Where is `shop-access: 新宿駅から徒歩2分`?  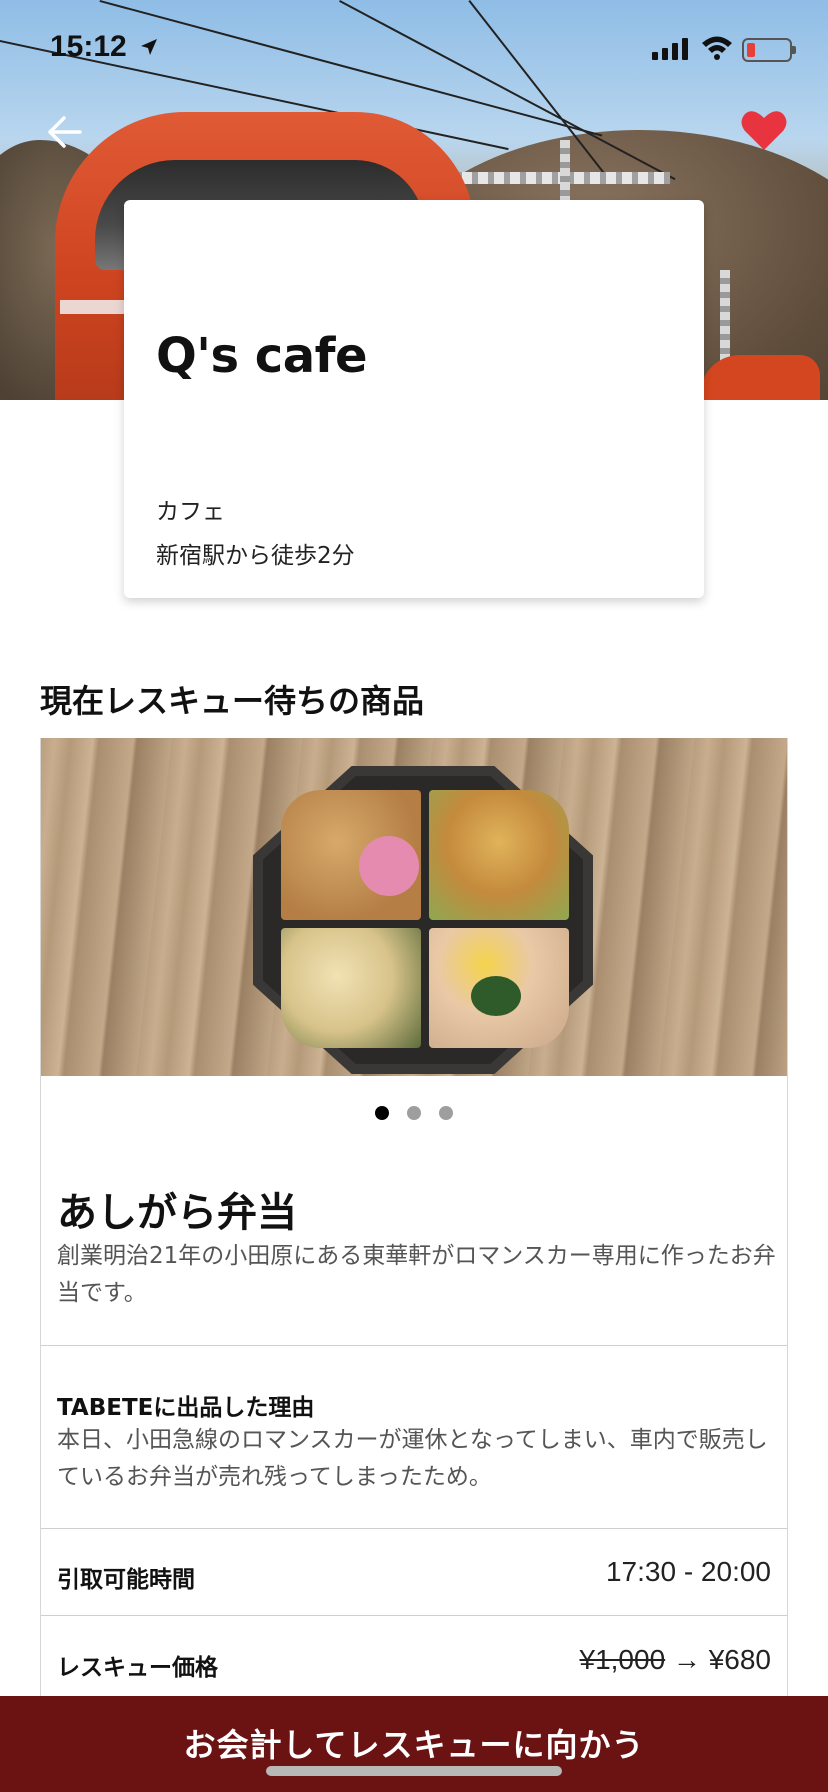
shop-access: 新宿駅から徒歩2分 is located at coordinates (255, 556).